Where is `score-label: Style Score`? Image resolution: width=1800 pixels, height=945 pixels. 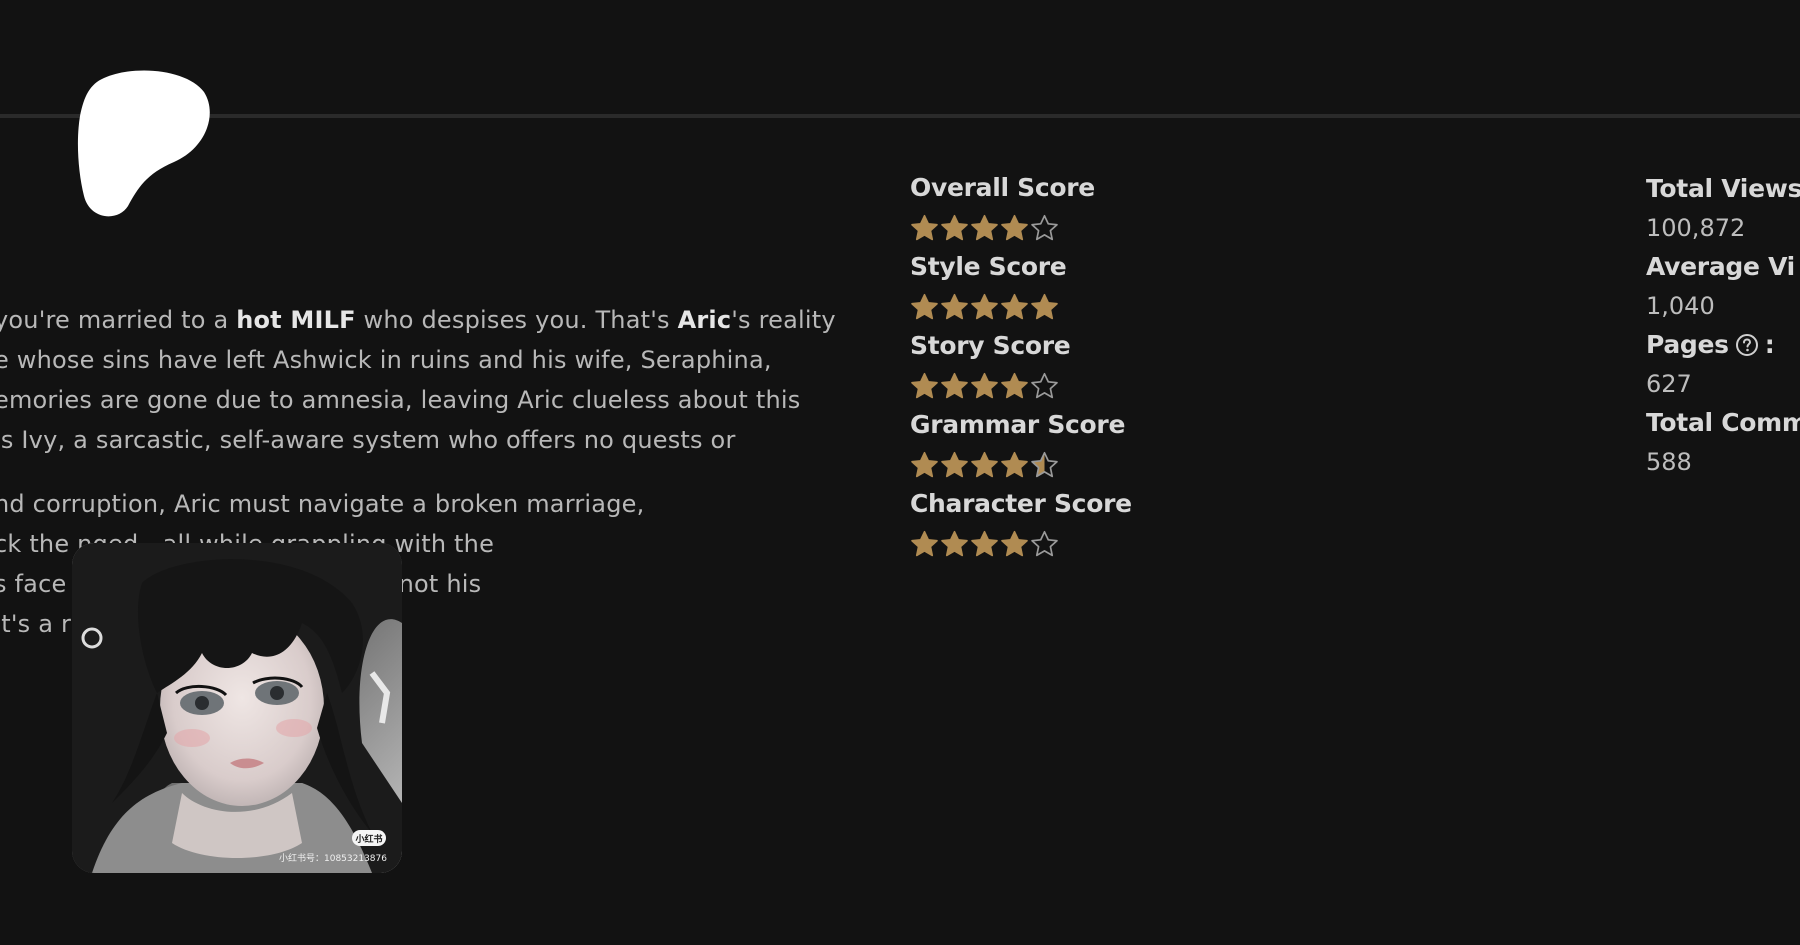 score-label: Style Score is located at coordinates (988, 266).